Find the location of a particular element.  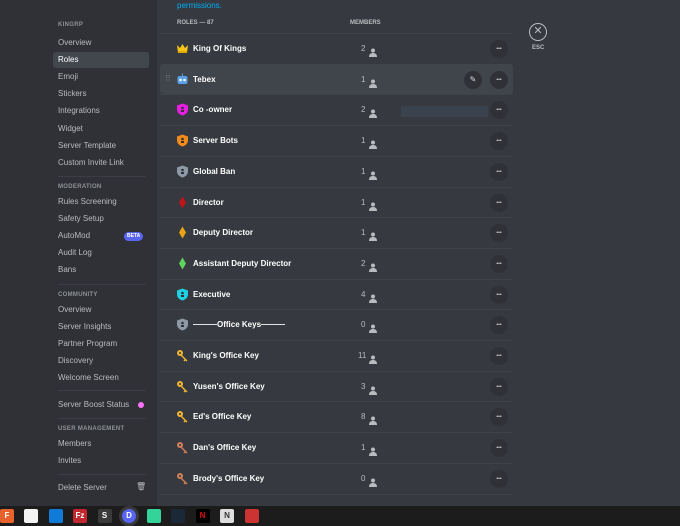

role-name: Executive is located at coordinates (212, 294).